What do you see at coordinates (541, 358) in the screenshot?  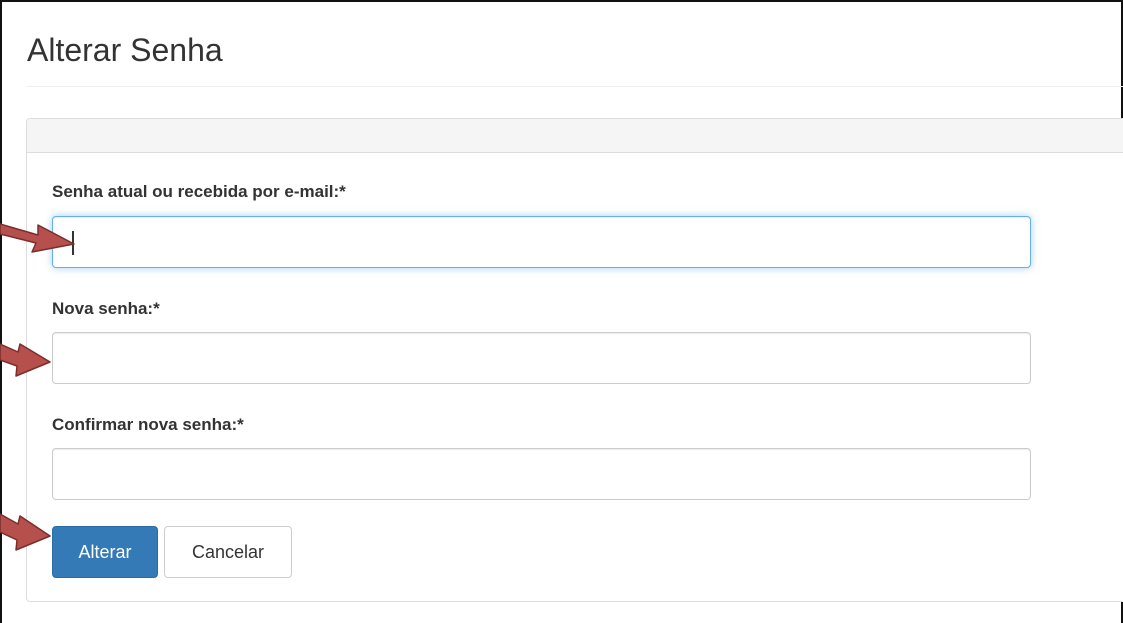 I see `new-password-field` at bounding box center [541, 358].